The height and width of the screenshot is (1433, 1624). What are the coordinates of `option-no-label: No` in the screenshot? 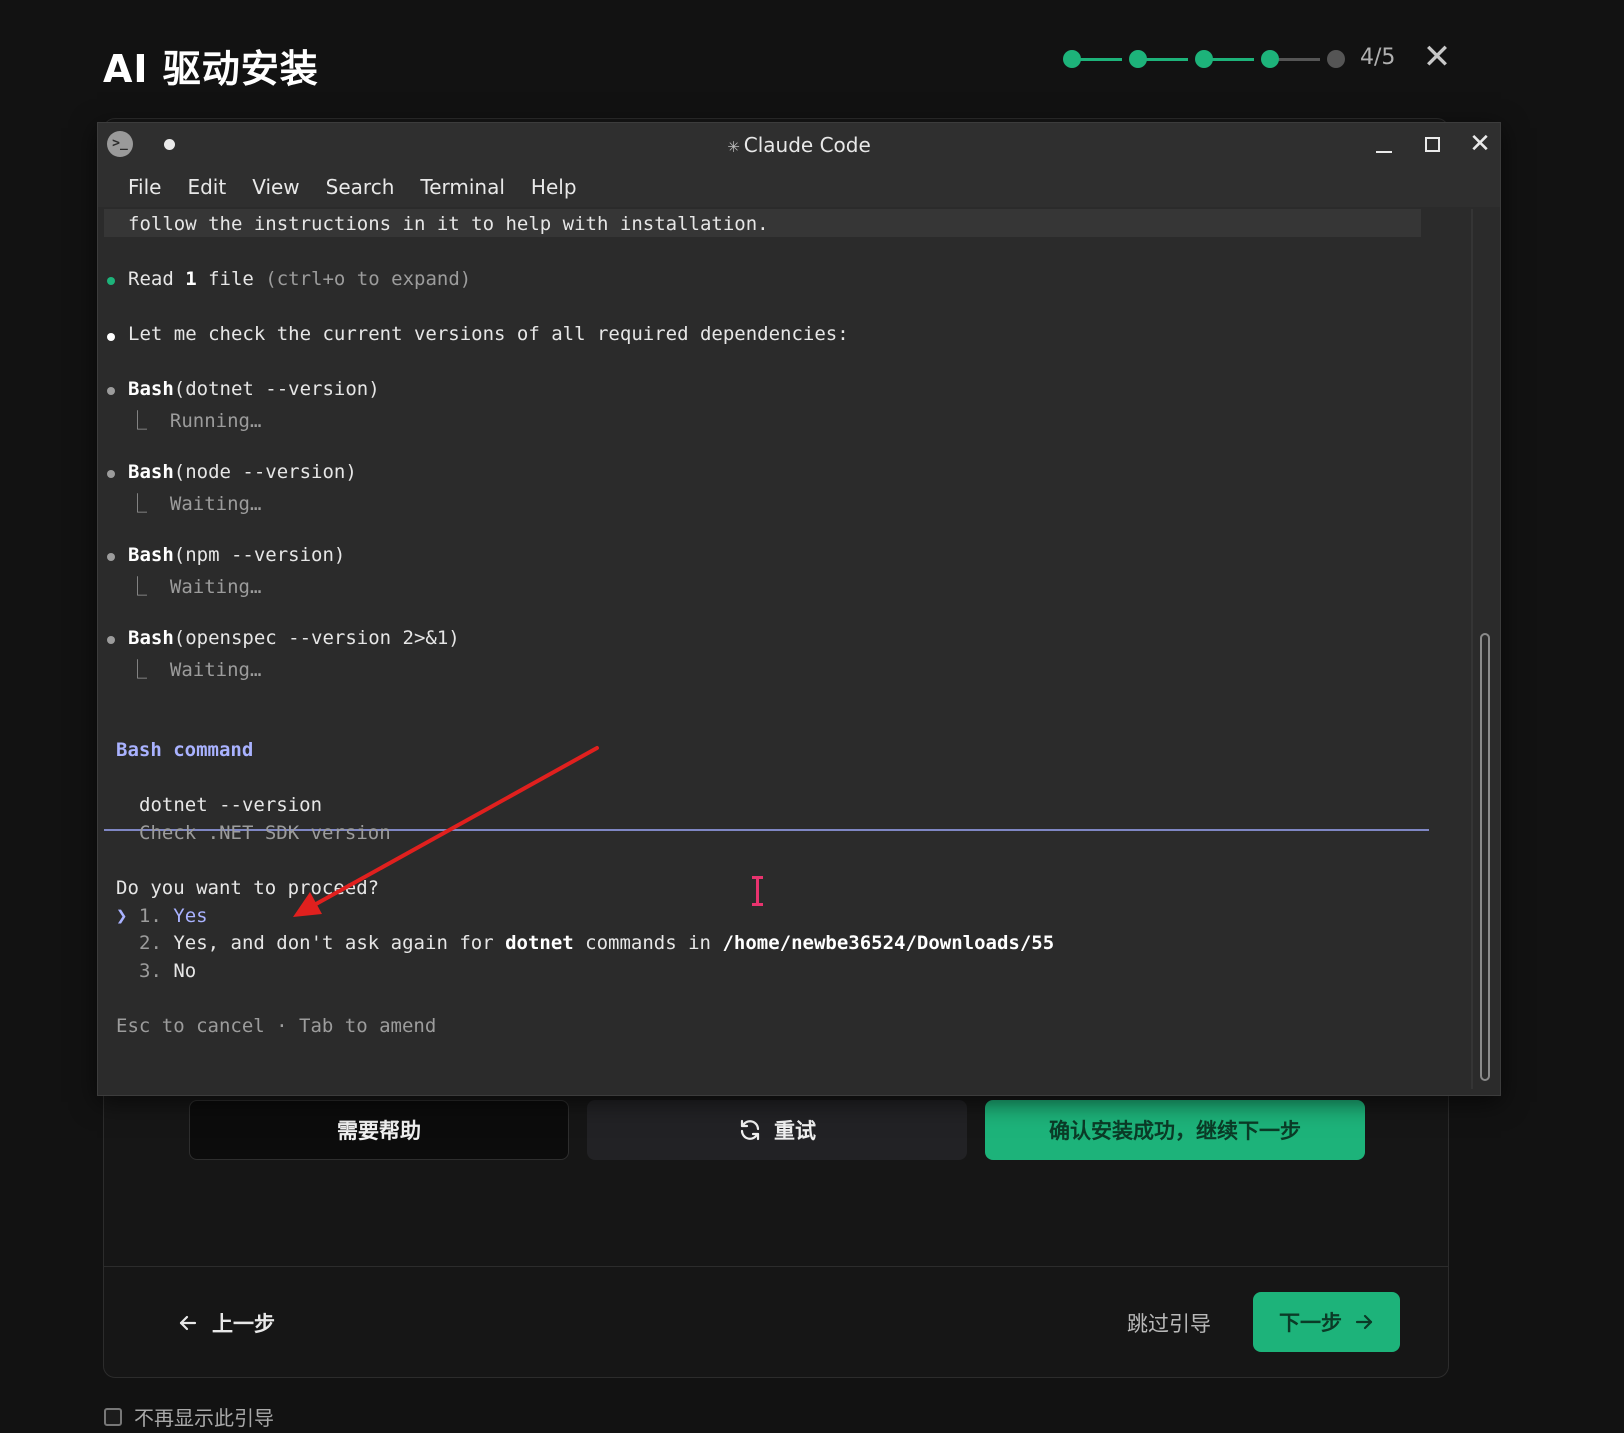 It's located at (185, 971).